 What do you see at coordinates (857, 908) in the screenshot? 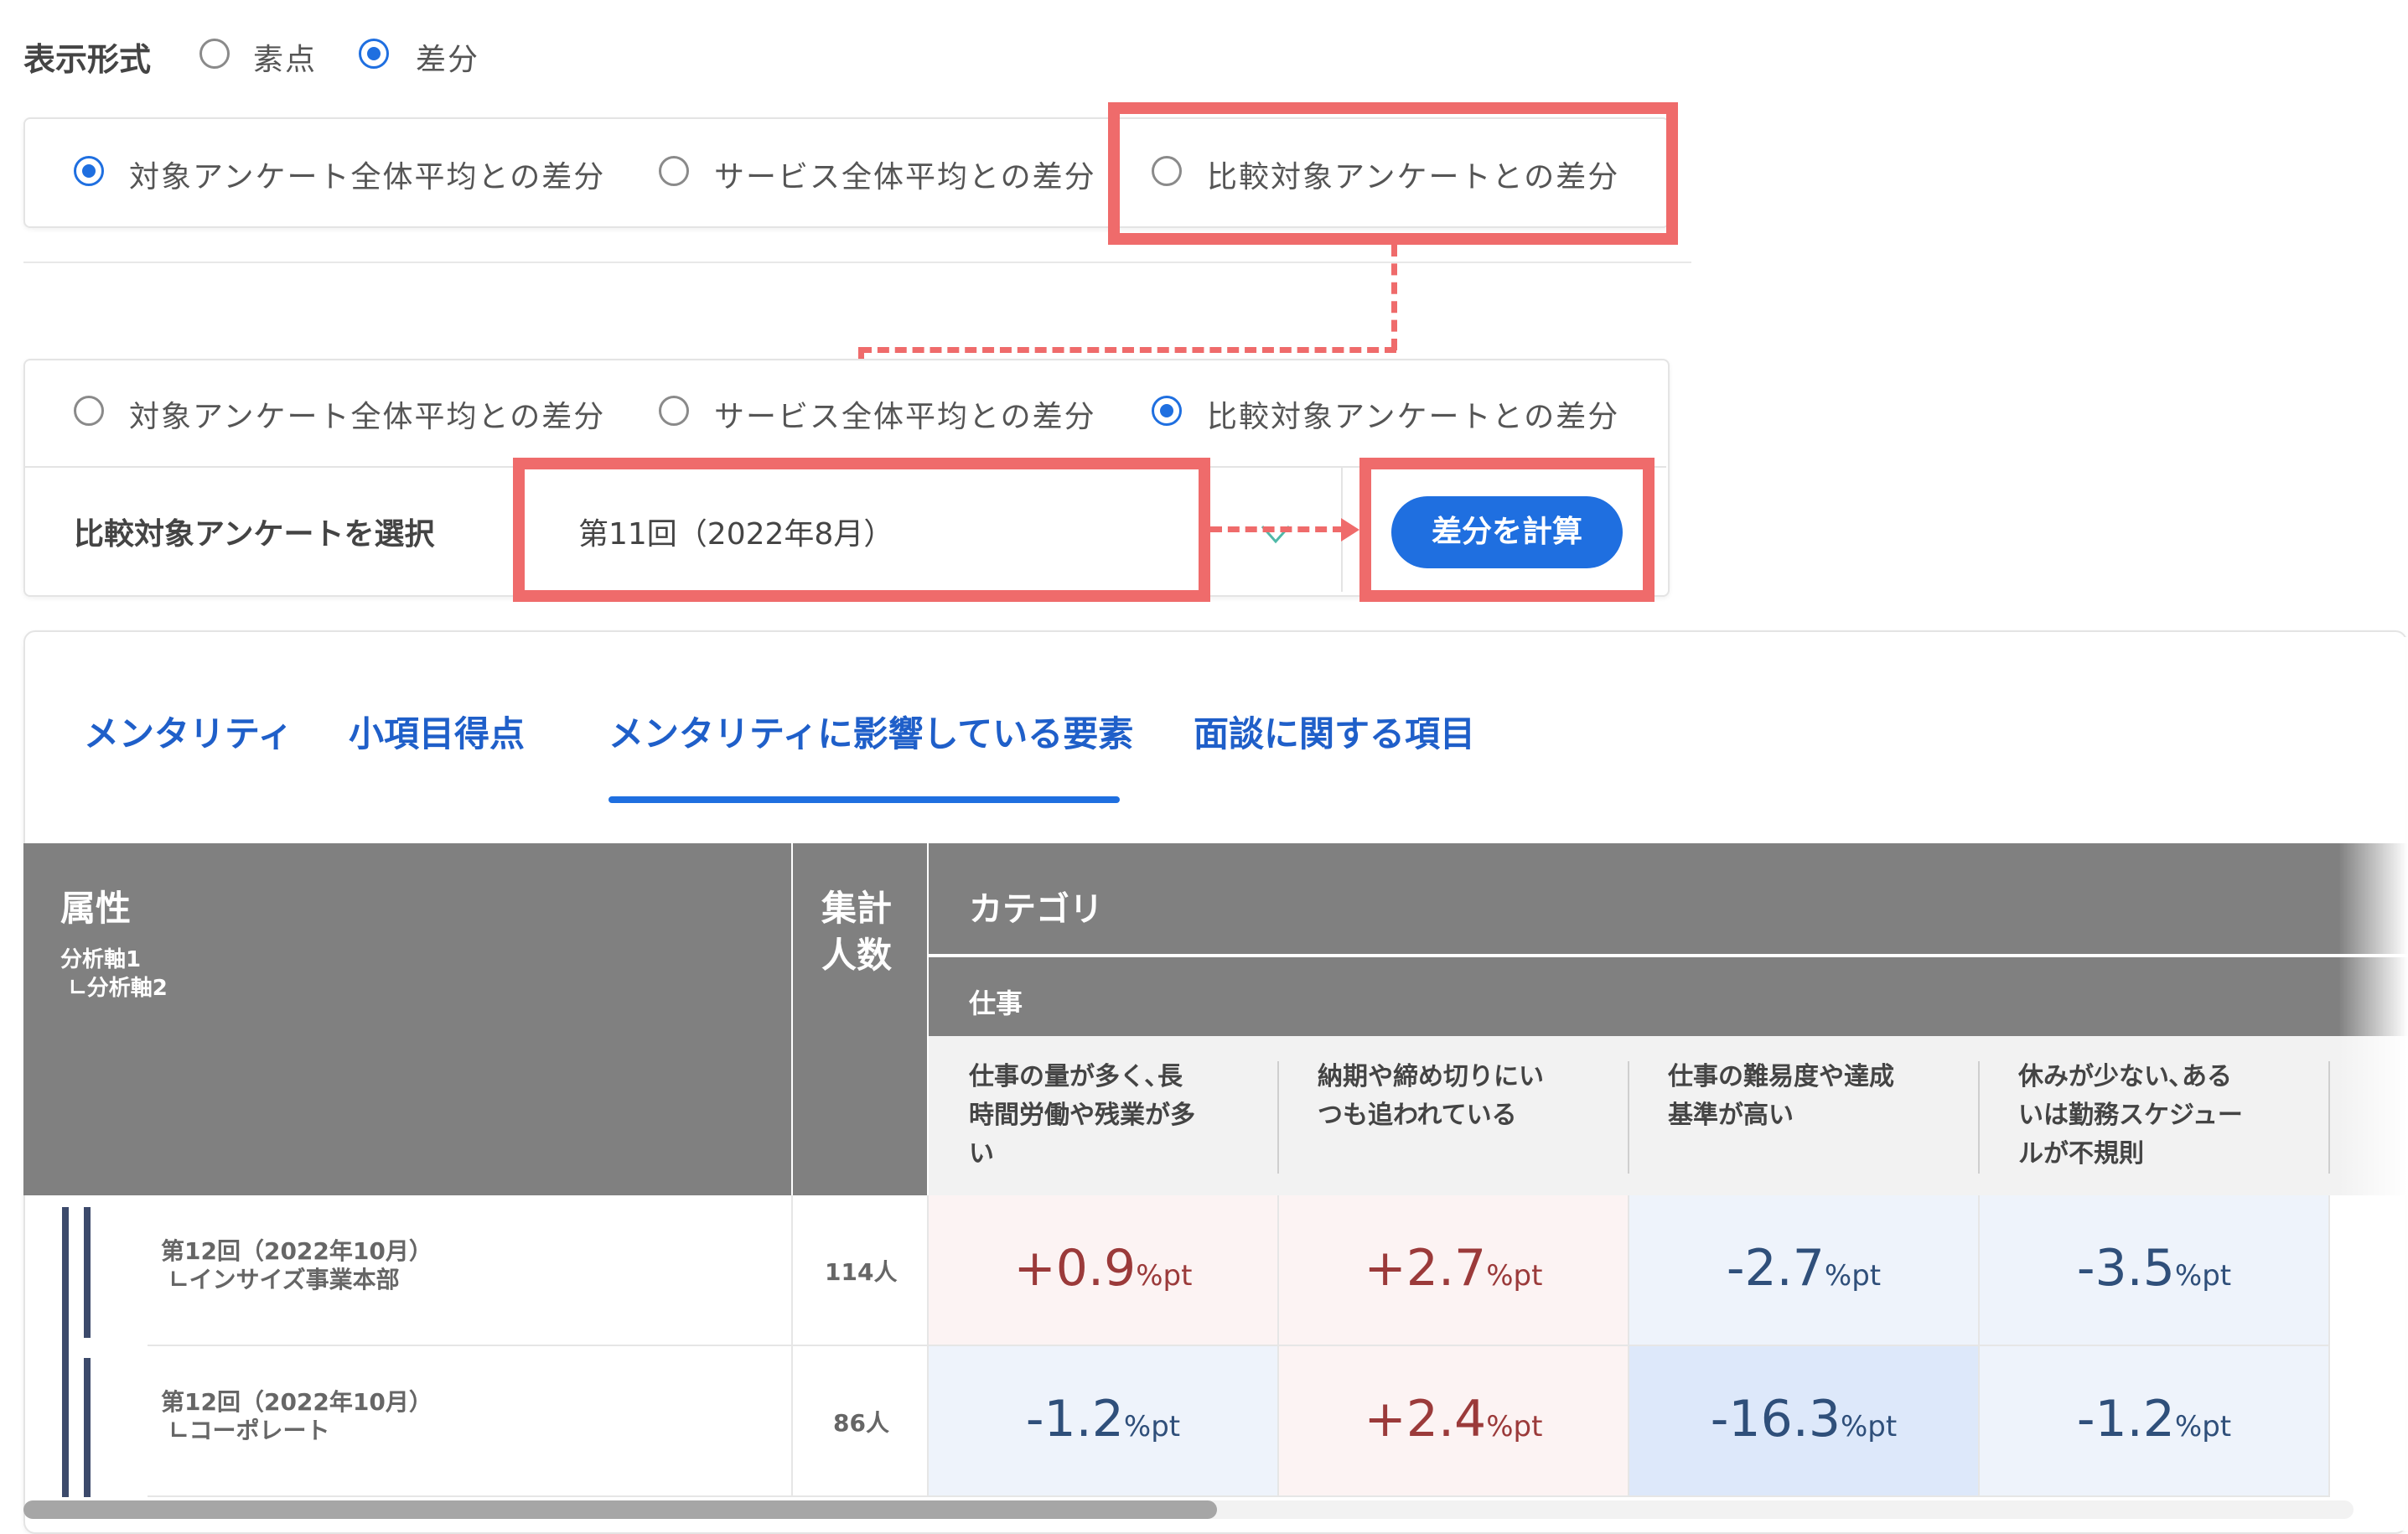
I see `header-count-label-1: 集計` at bounding box center [857, 908].